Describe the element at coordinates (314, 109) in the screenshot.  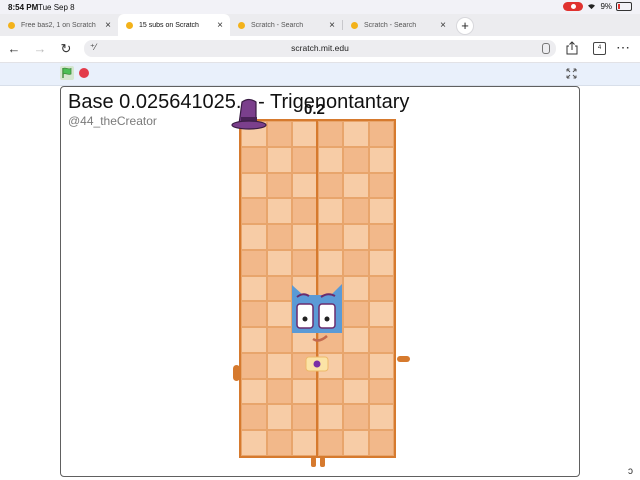
I see `block-value-label: 0.2` at that location.